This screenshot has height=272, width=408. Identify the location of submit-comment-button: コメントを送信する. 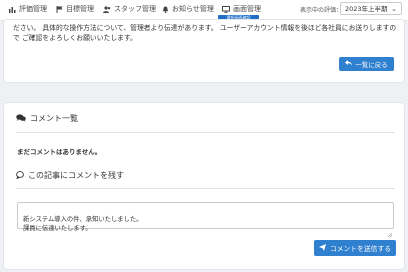
(355, 248).